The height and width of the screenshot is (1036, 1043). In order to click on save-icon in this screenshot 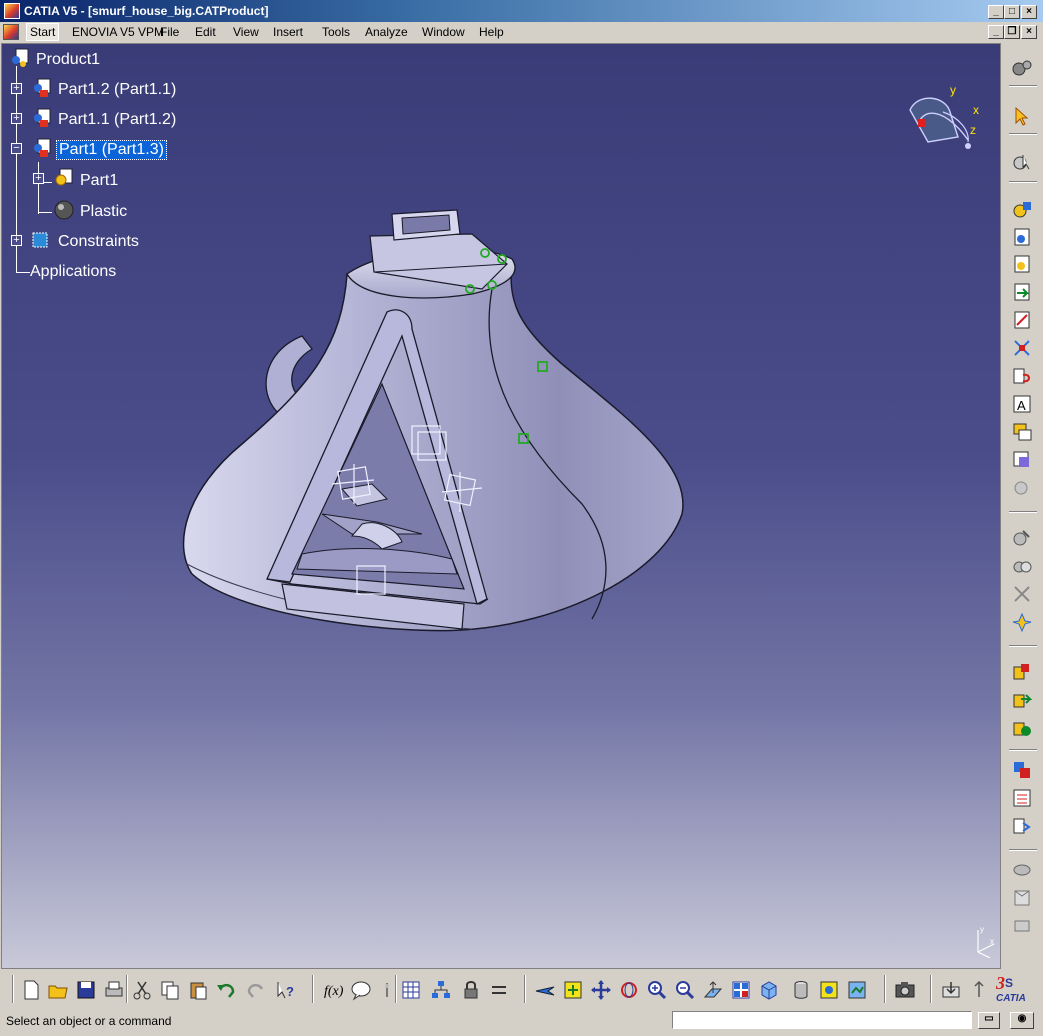, I will do `click(86, 990)`.